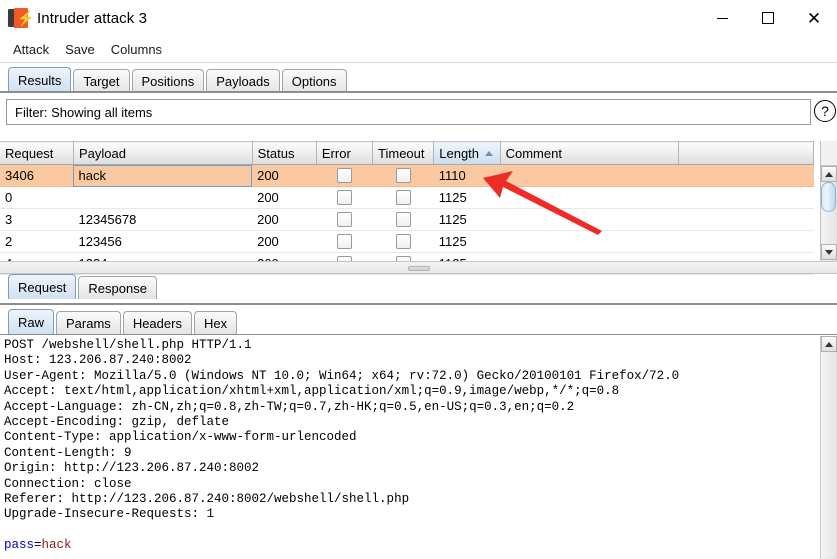 This screenshot has width=837, height=559. Describe the element at coordinates (31, 49) in the screenshot. I see `menu-item-attack: Attack` at that location.